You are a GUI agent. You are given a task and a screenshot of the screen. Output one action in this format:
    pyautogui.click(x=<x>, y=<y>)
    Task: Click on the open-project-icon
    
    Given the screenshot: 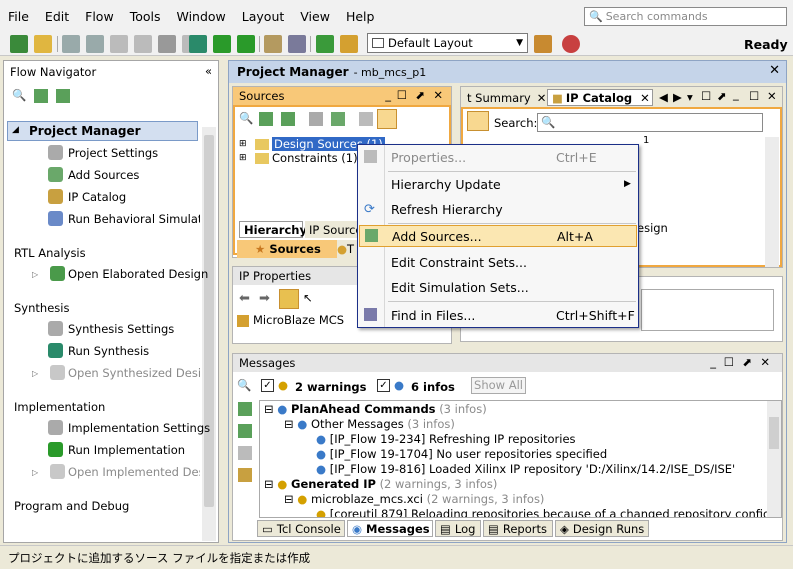 What is the action you would take?
    pyautogui.click(x=43, y=44)
    